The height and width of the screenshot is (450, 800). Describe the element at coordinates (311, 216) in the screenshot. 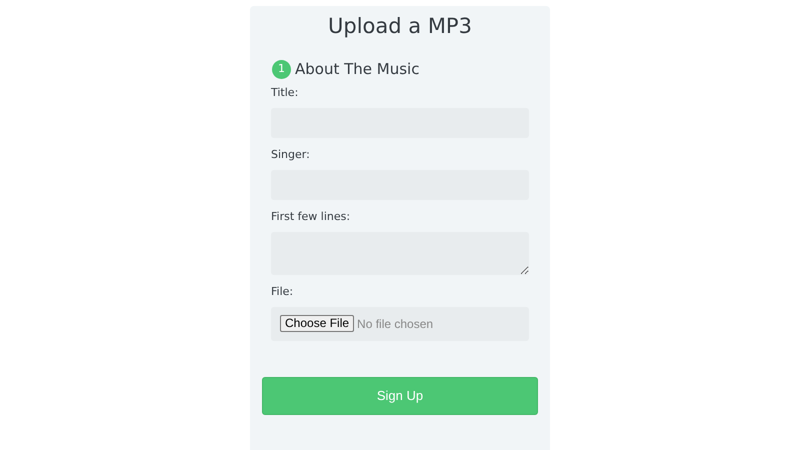

I see `field-label: First few lines:` at that location.